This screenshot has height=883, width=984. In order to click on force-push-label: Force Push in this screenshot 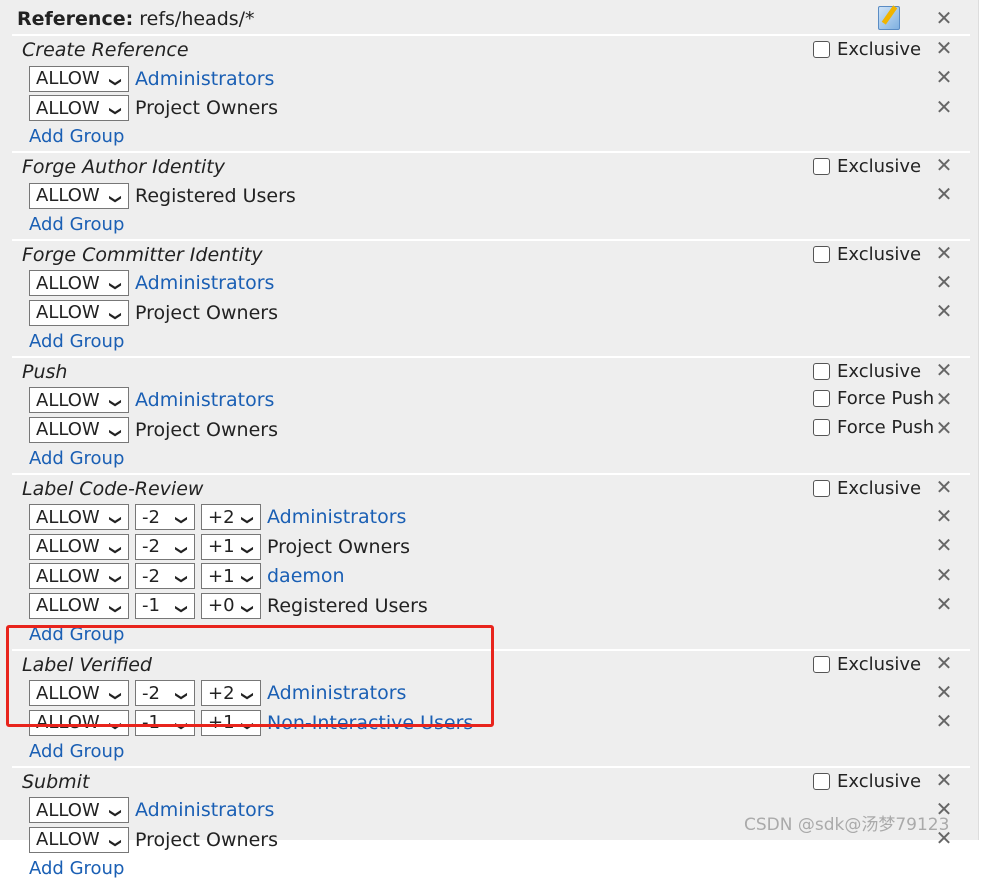, I will do `click(886, 398)`.